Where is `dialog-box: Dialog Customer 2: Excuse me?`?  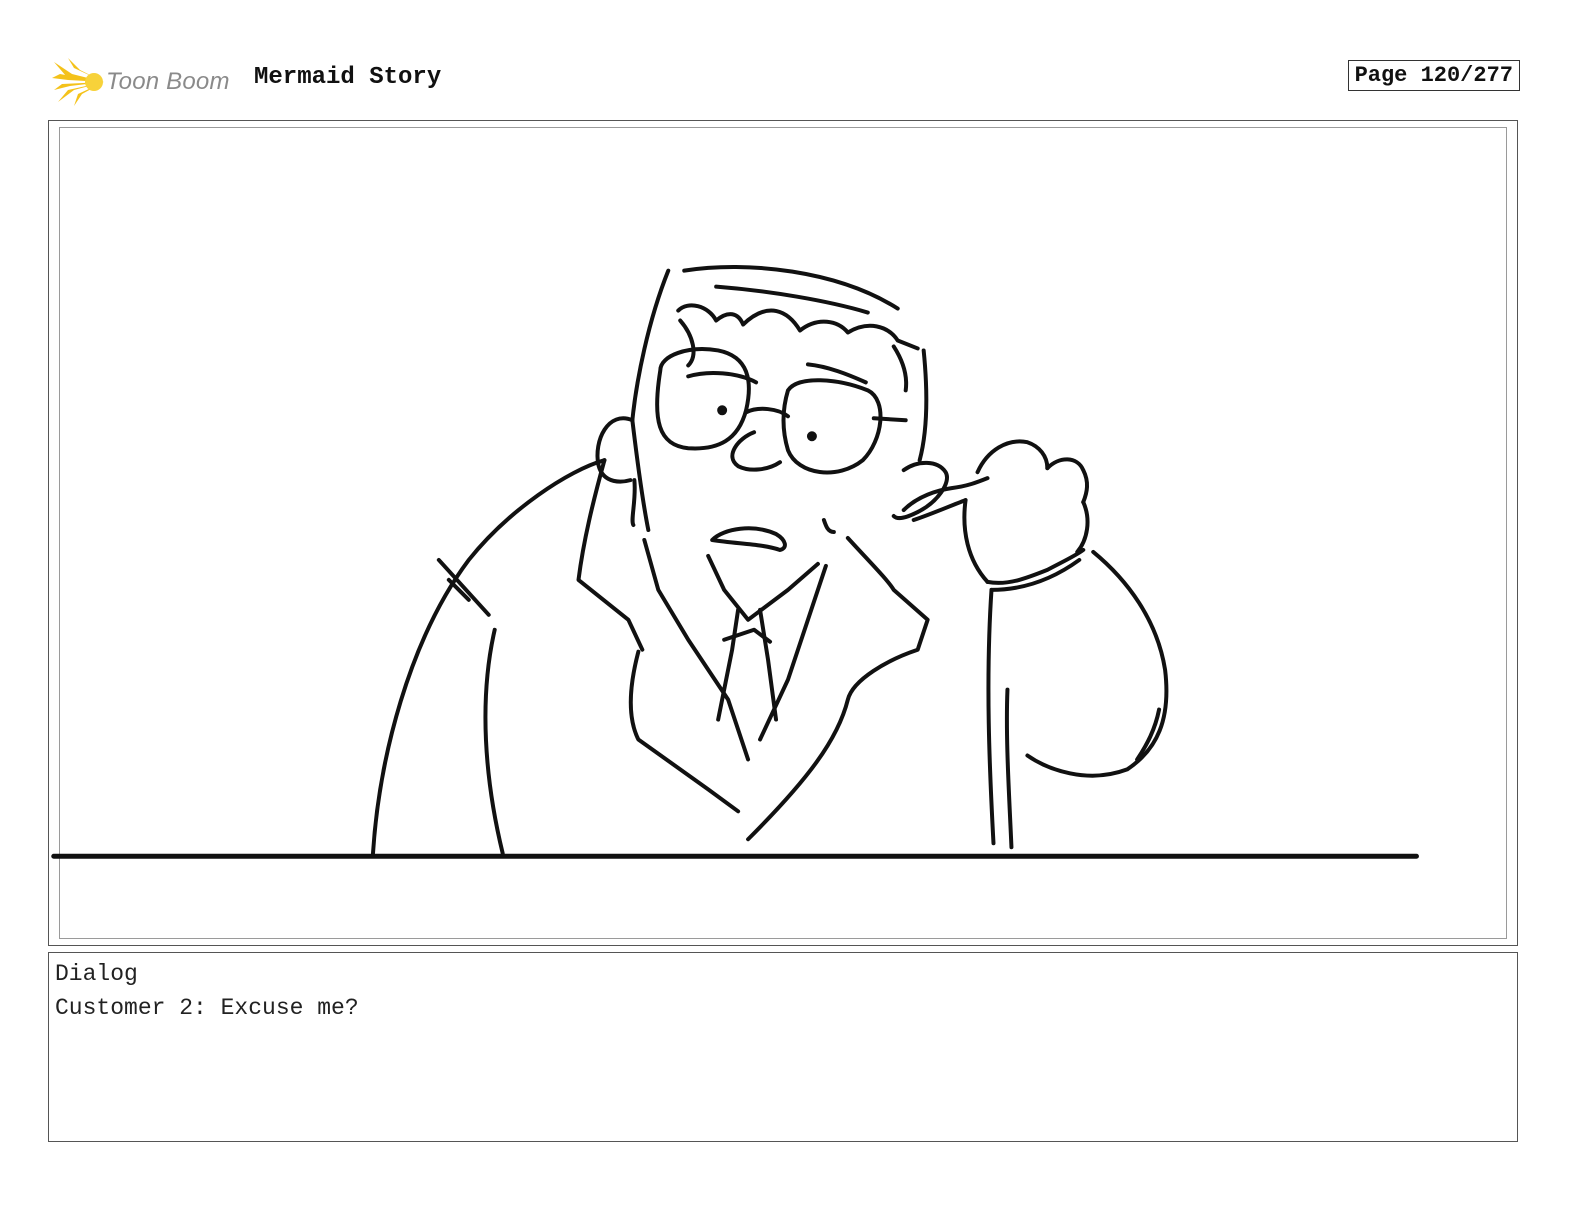
dialog-box: Dialog Customer 2: Excuse me? is located at coordinates (783, 1047).